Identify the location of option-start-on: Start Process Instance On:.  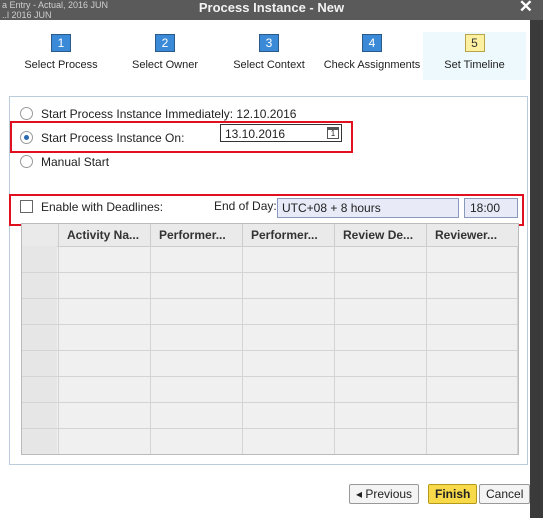
(102, 138).